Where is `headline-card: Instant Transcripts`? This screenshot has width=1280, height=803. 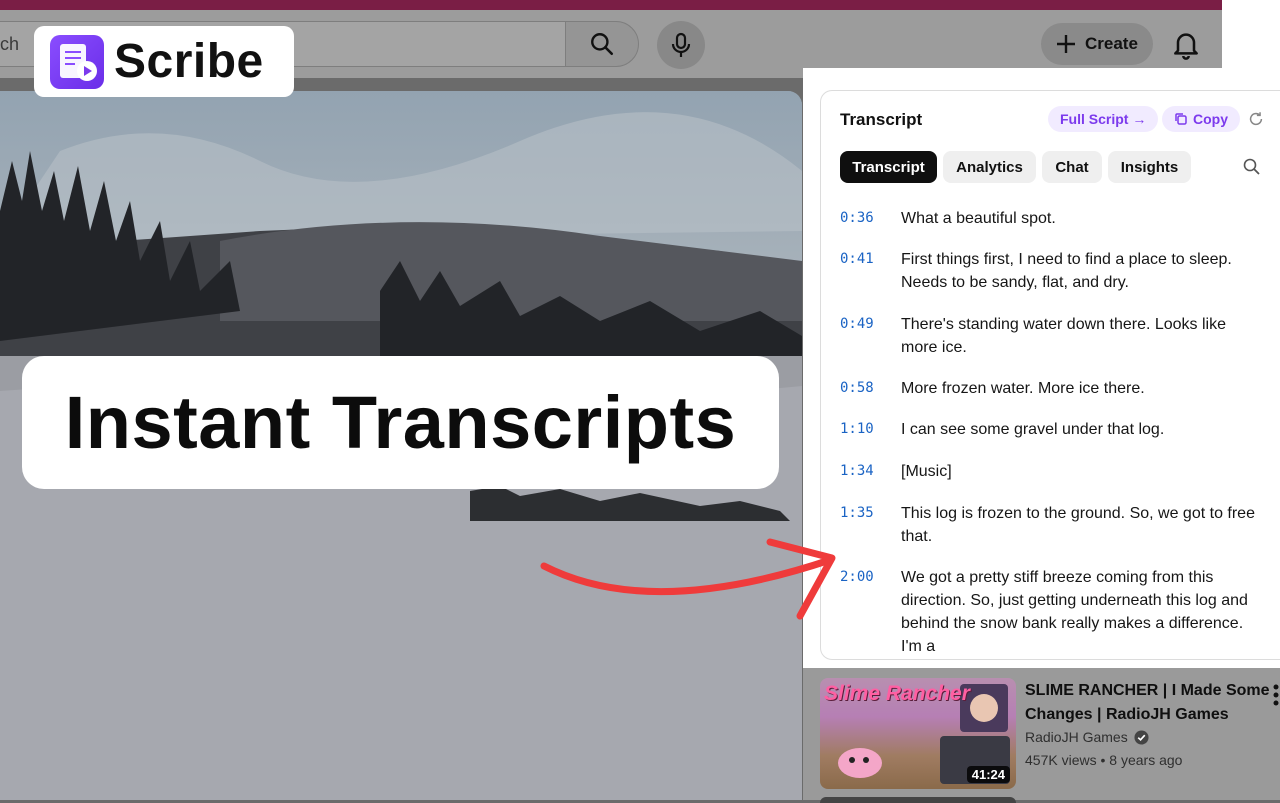 headline-card: Instant Transcripts is located at coordinates (400, 422).